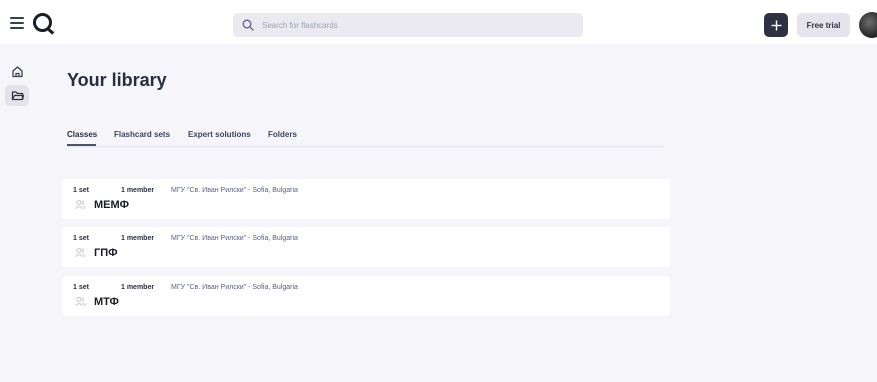 Image resolution: width=877 pixels, height=382 pixels. Describe the element at coordinates (42, 22) in the screenshot. I see `quizlet-logo` at that location.